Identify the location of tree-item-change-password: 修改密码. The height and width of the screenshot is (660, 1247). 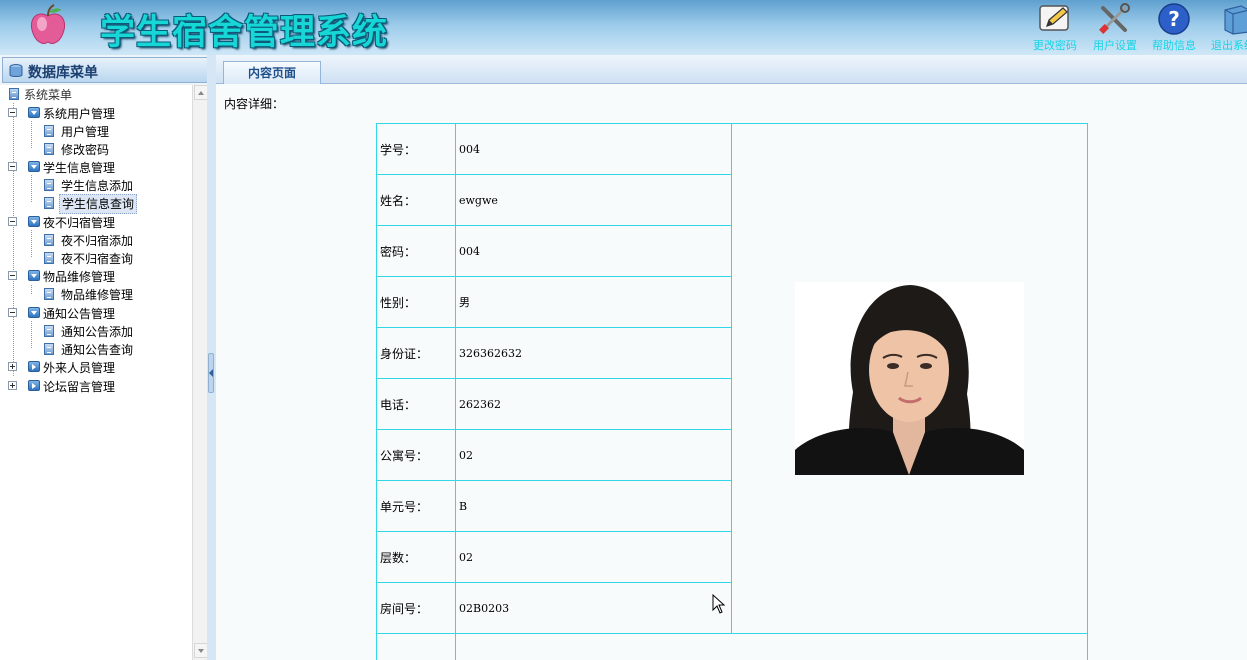
(77, 149).